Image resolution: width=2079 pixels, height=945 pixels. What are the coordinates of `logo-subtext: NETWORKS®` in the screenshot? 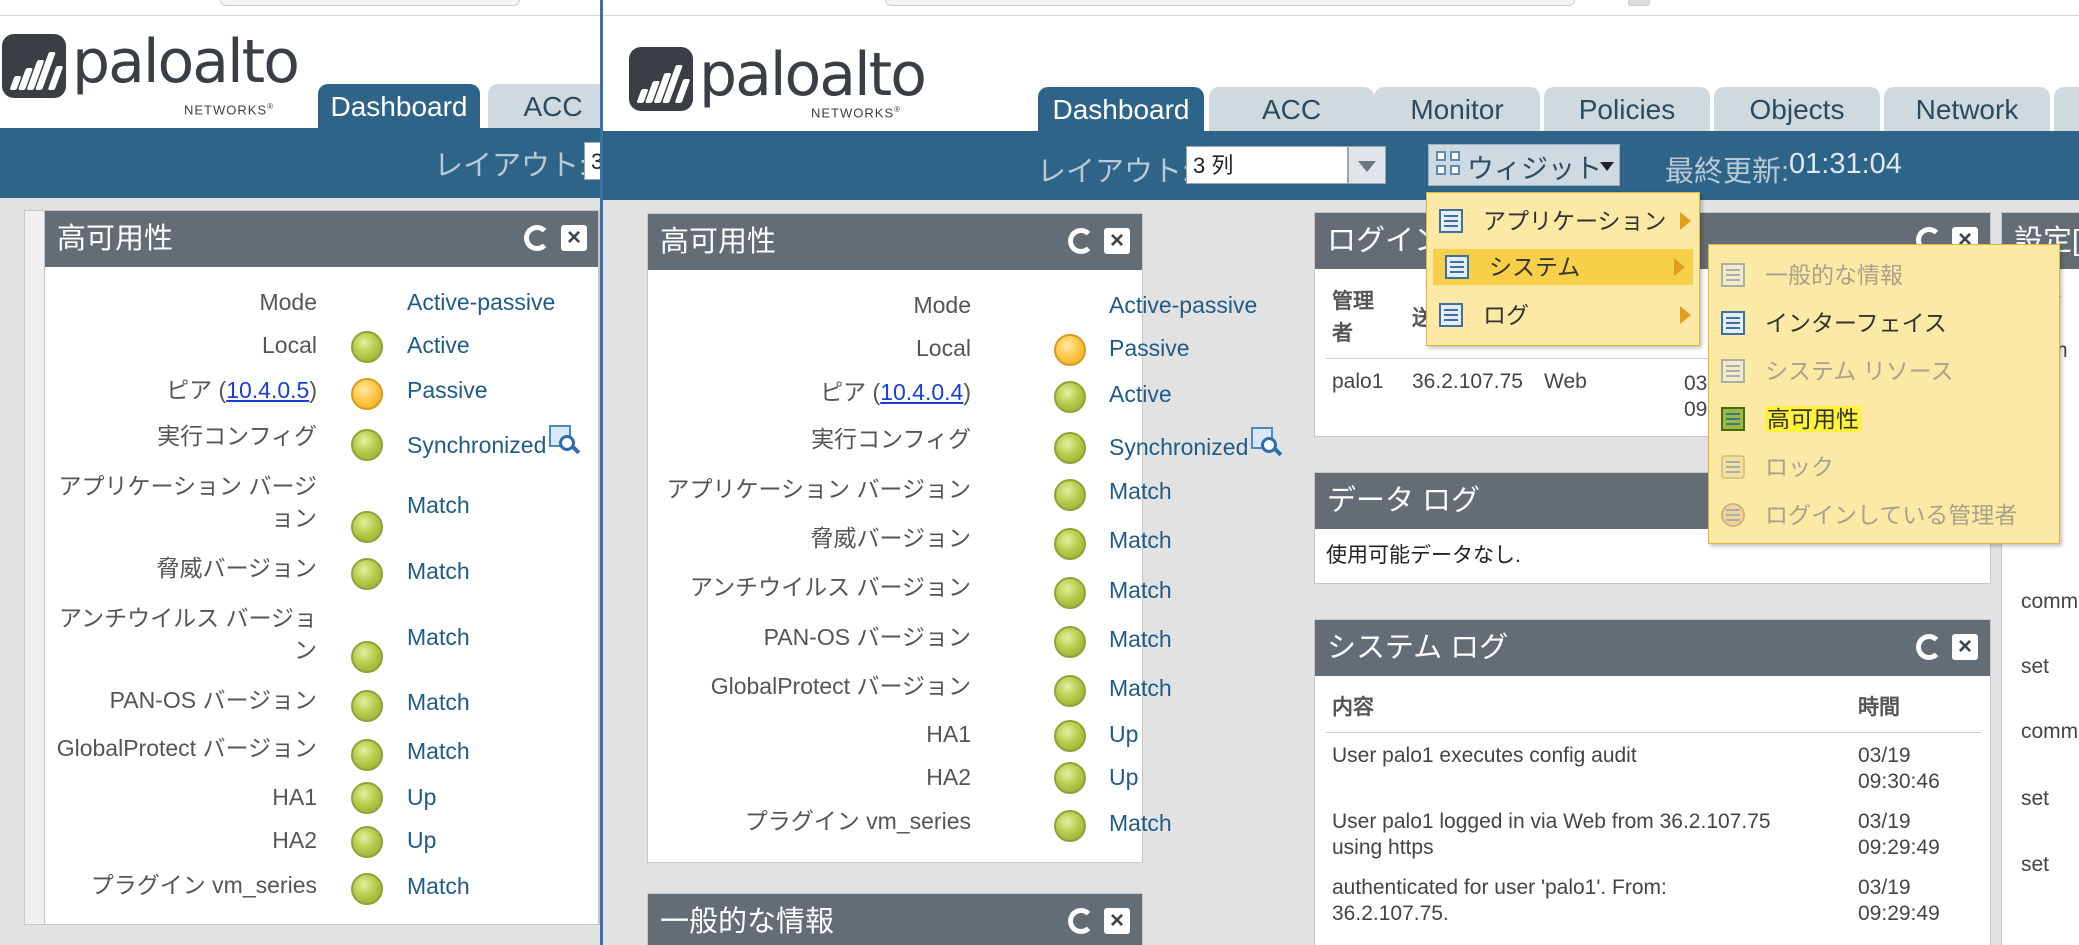 It's located at (856, 113).